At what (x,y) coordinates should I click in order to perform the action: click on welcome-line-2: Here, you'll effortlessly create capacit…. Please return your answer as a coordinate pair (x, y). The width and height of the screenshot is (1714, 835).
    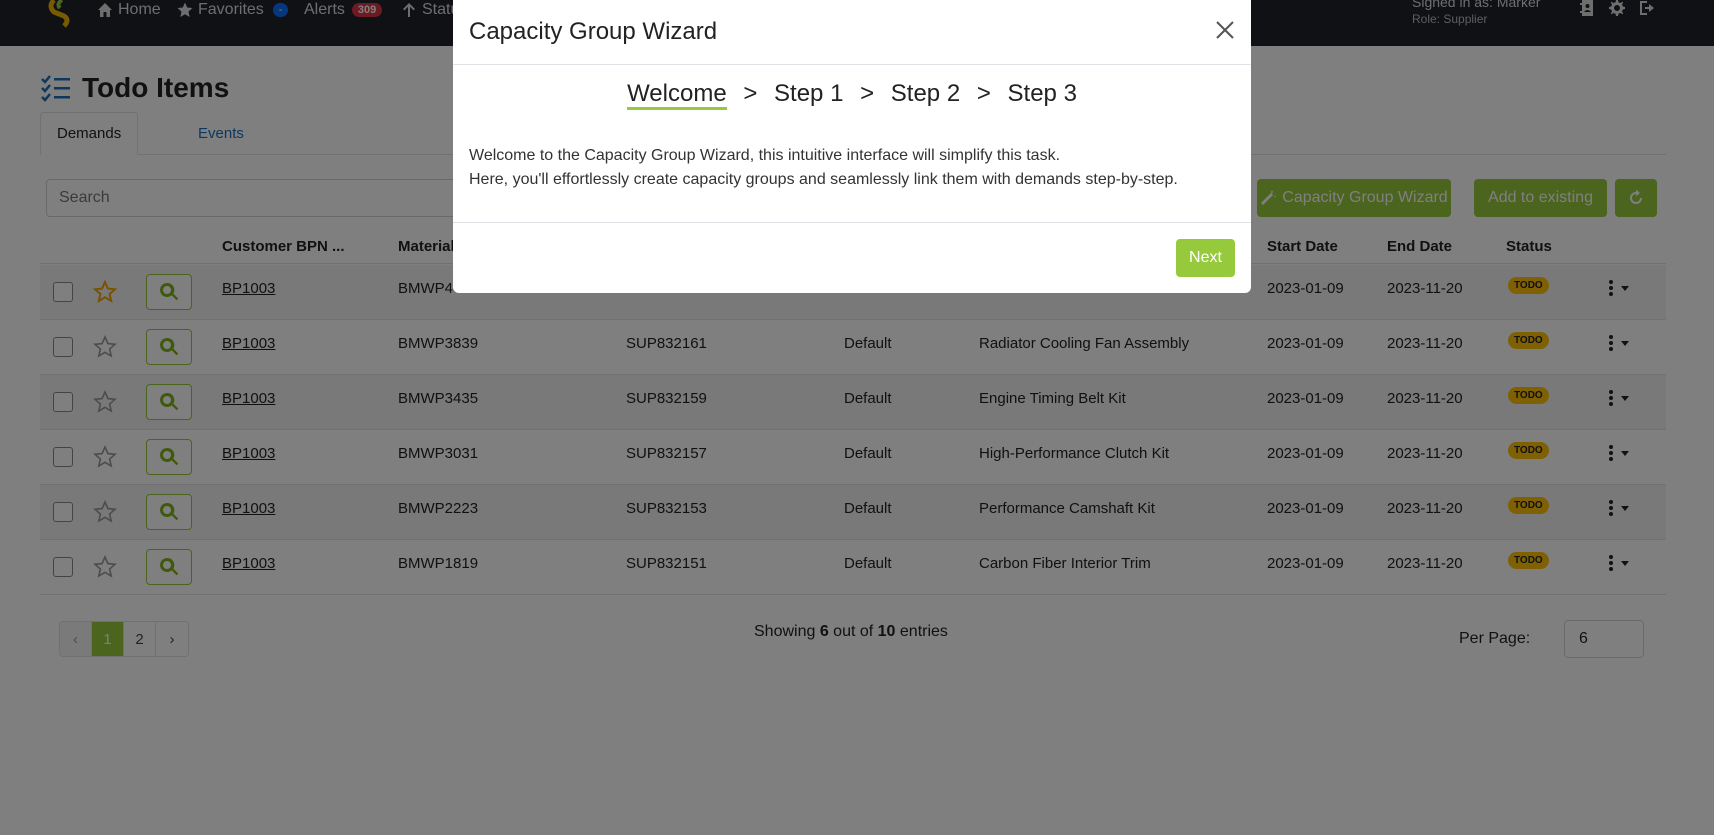
    Looking at the image, I should click on (823, 179).